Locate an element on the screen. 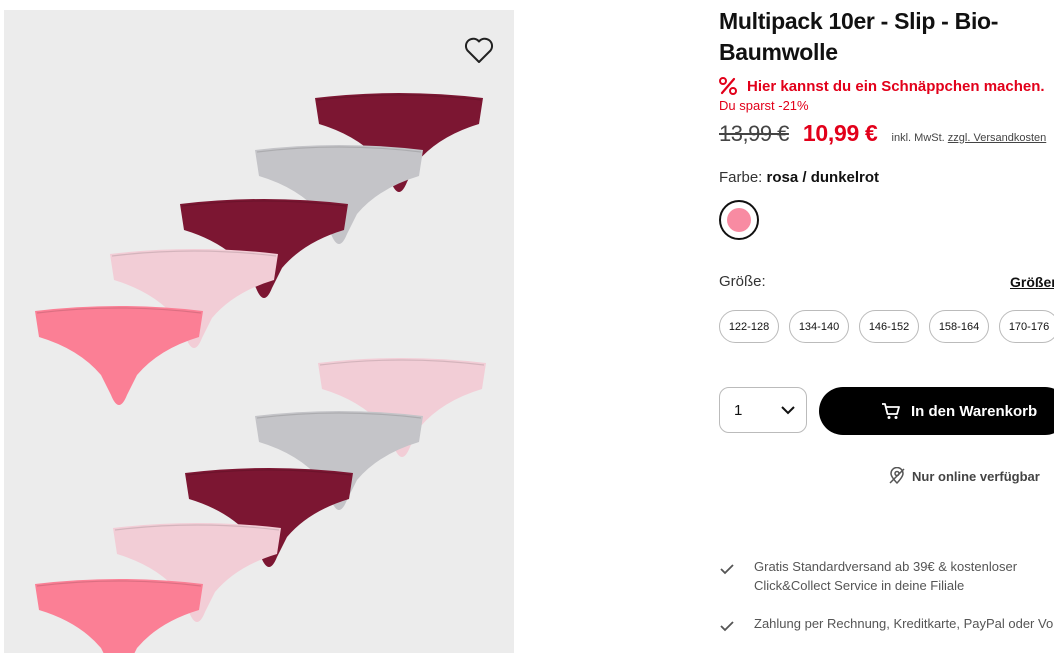 The width and height of the screenshot is (1054, 653). store-unavailable-icon is located at coordinates (897, 476).